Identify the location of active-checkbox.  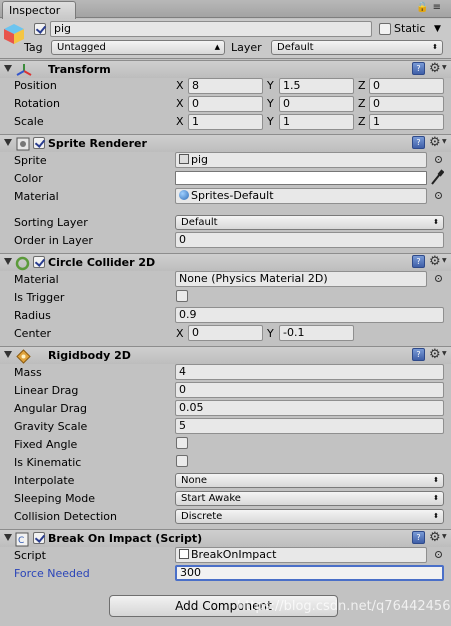
(40, 29).